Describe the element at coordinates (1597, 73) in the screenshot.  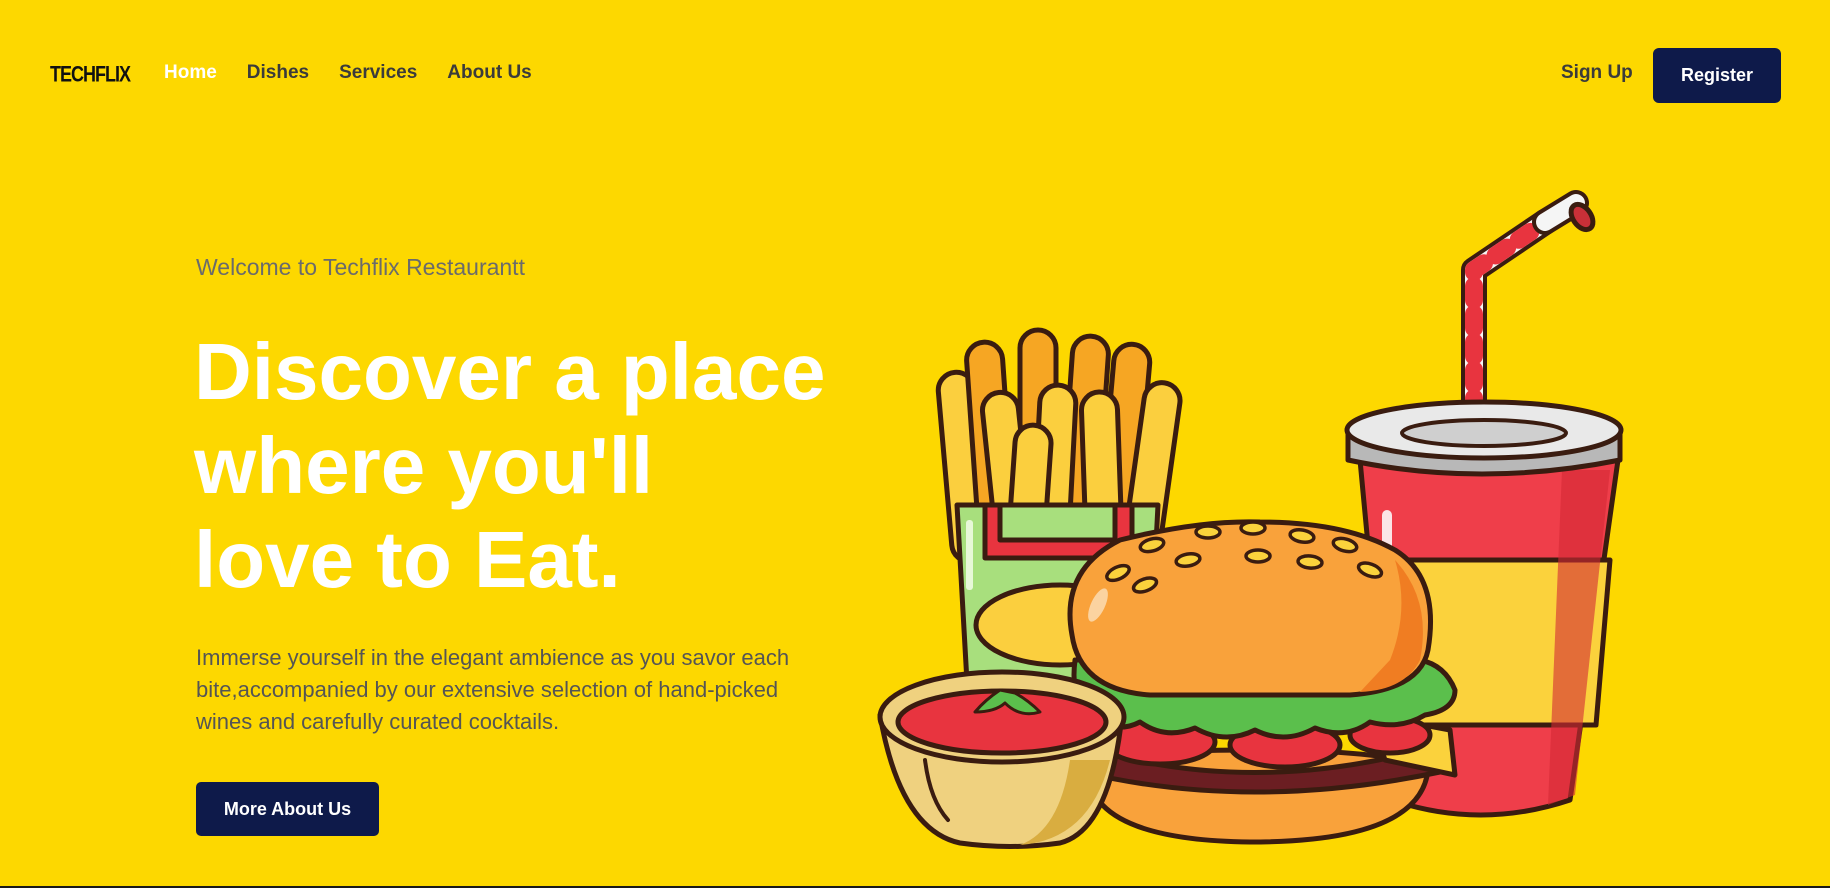
I see `sign-up-link: Sign Up` at that location.